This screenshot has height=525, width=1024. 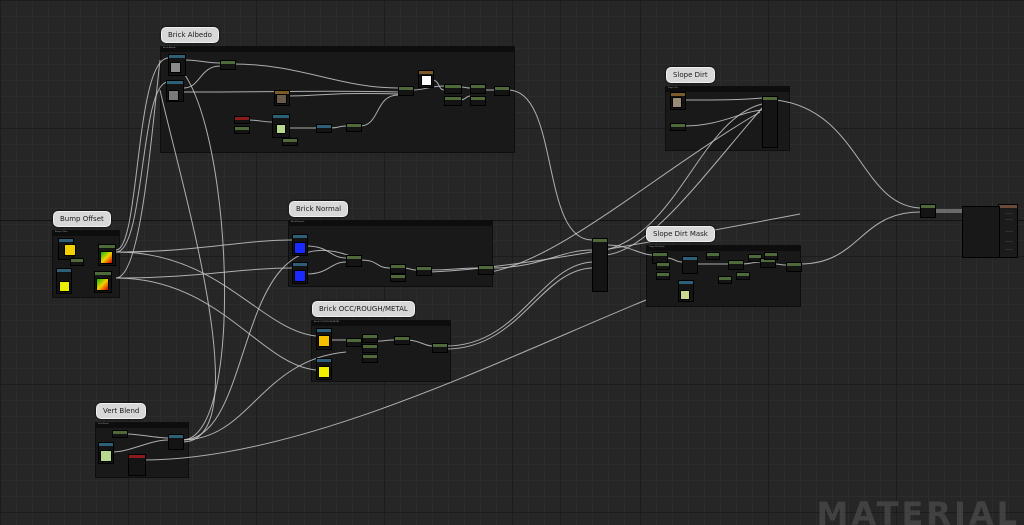 I want to click on comment-bubble-brick-orm: Brick OCC/ROUGH/METAL, so click(x=363, y=309).